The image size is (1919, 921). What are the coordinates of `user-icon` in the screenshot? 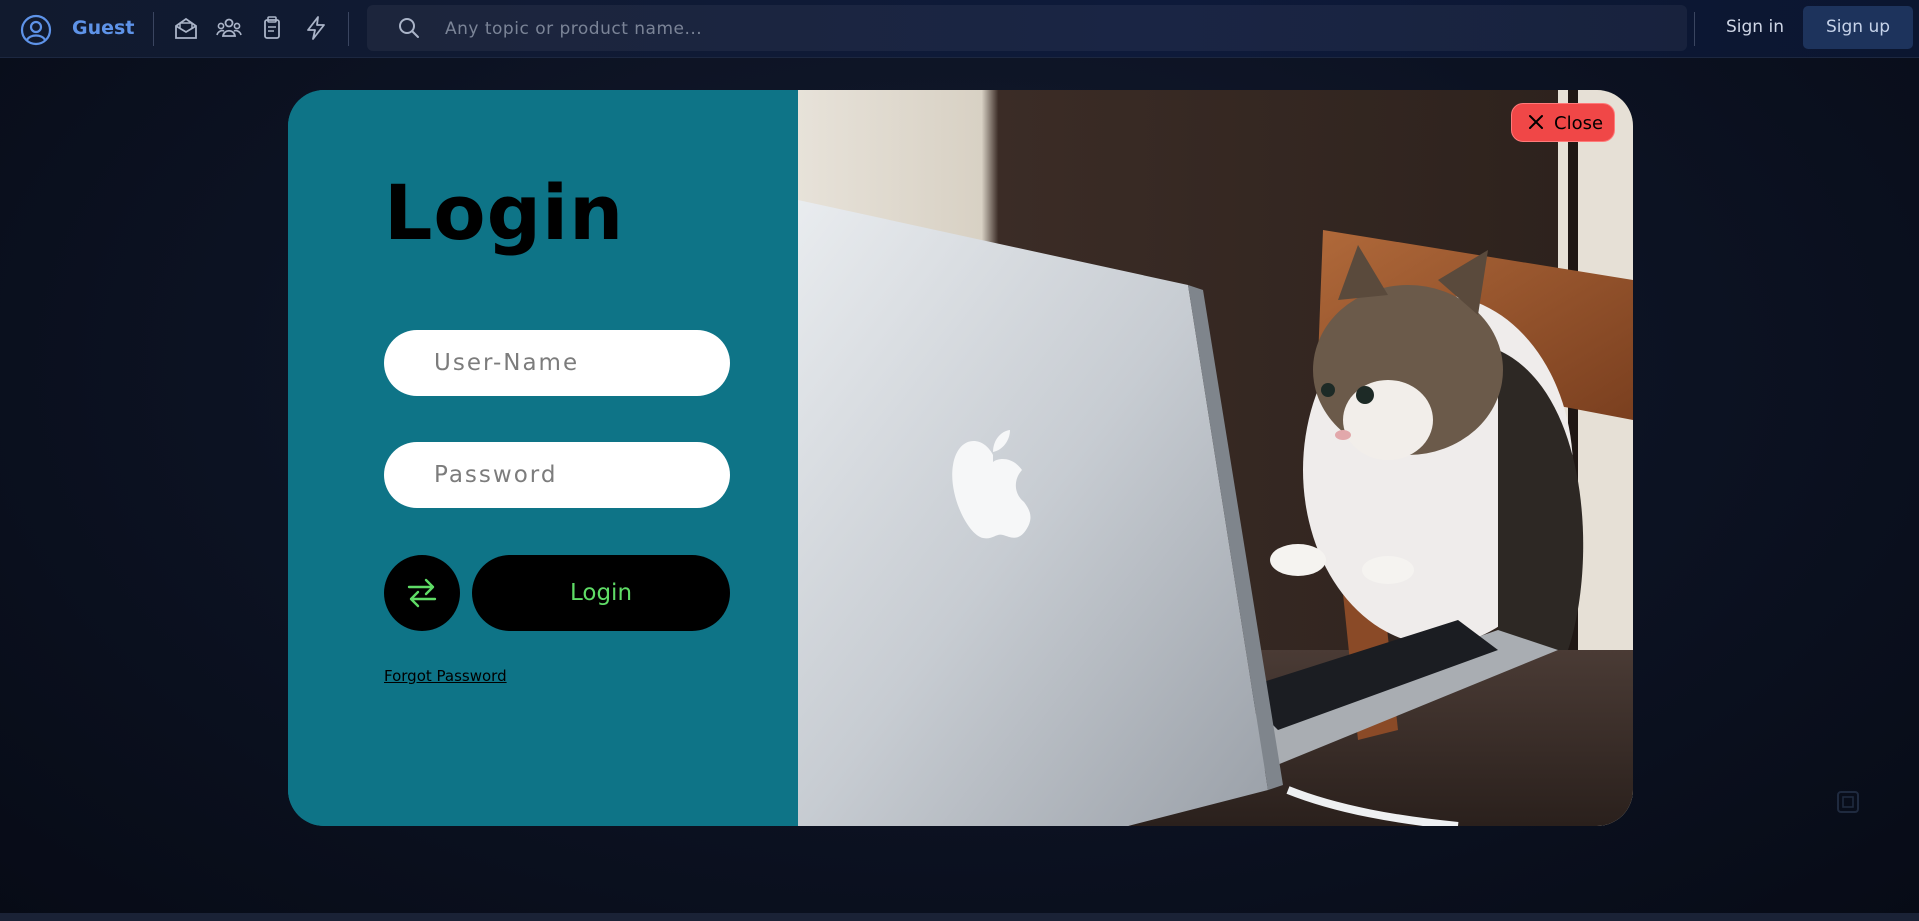 It's located at (36, 30).